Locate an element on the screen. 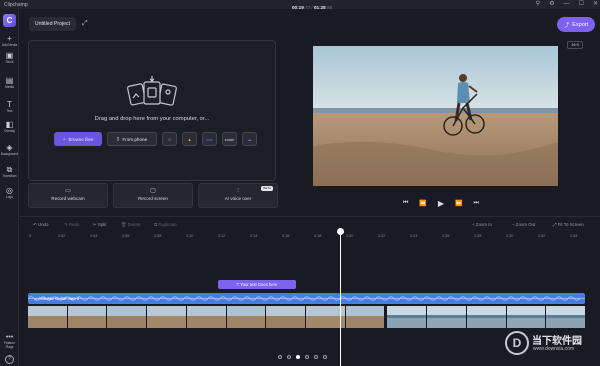 This screenshot has width=600, height=366. minimize-button: — is located at coordinates (567, 4).